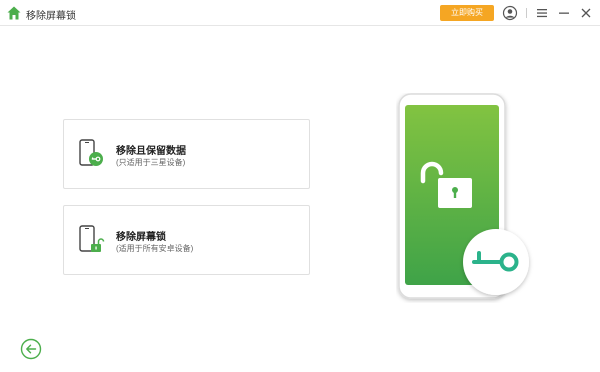 The height and width of the screenshot is (372, 600). What do you see at coordinates (526, 13) in the screenshot?
I see `titlebar-divider` at bounding box center [526, 13].